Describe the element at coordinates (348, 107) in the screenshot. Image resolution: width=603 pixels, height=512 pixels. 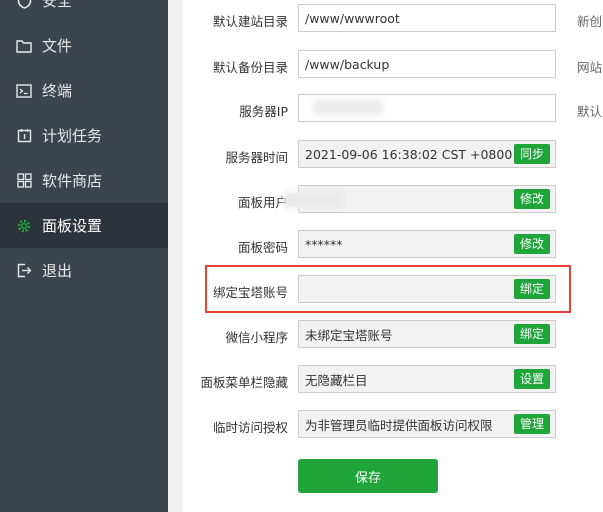
I see `redacted-ip` at that location.